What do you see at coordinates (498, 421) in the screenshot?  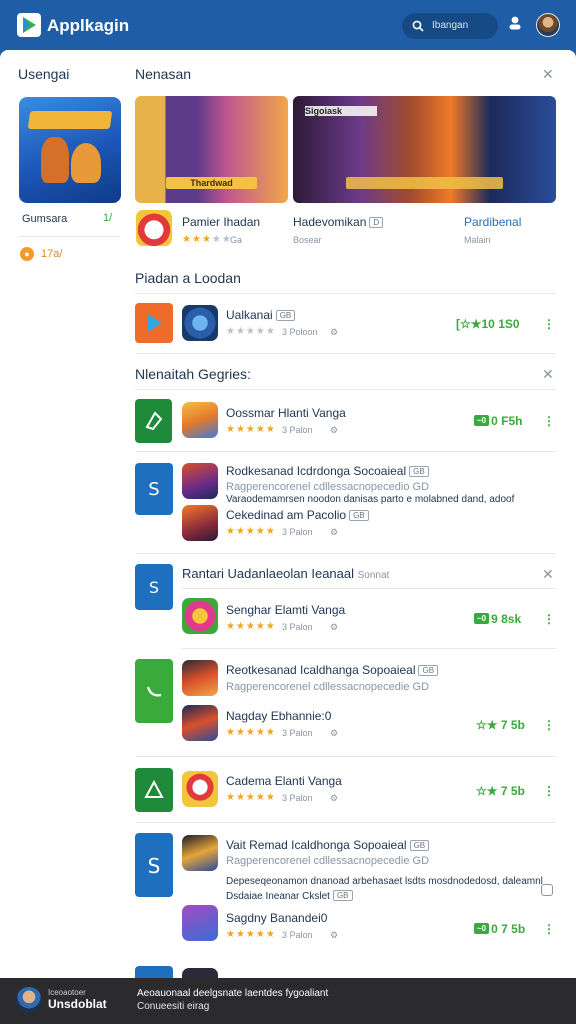 I see `app-price: ~0 0 F5h` at bounding box center [498, 421].